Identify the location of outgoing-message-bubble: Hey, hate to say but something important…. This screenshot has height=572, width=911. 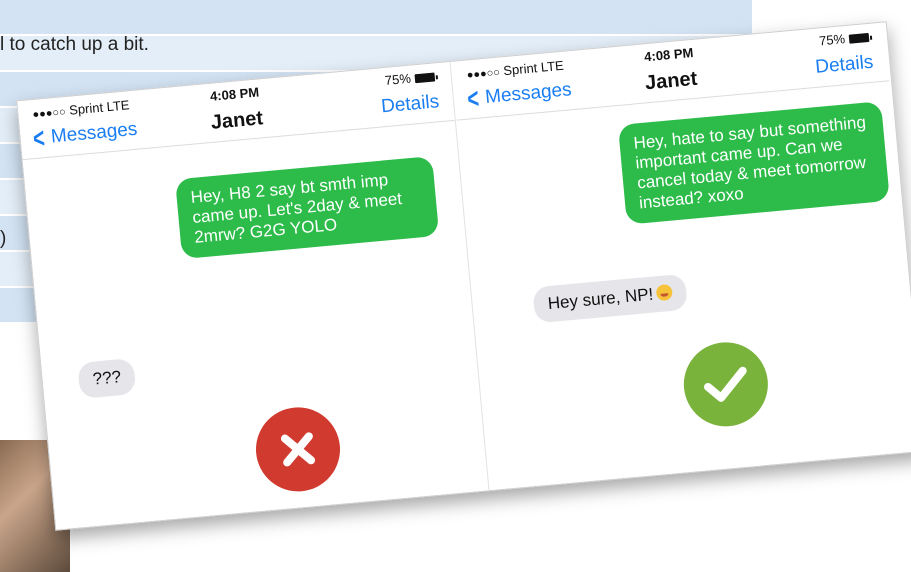
(753, 163).